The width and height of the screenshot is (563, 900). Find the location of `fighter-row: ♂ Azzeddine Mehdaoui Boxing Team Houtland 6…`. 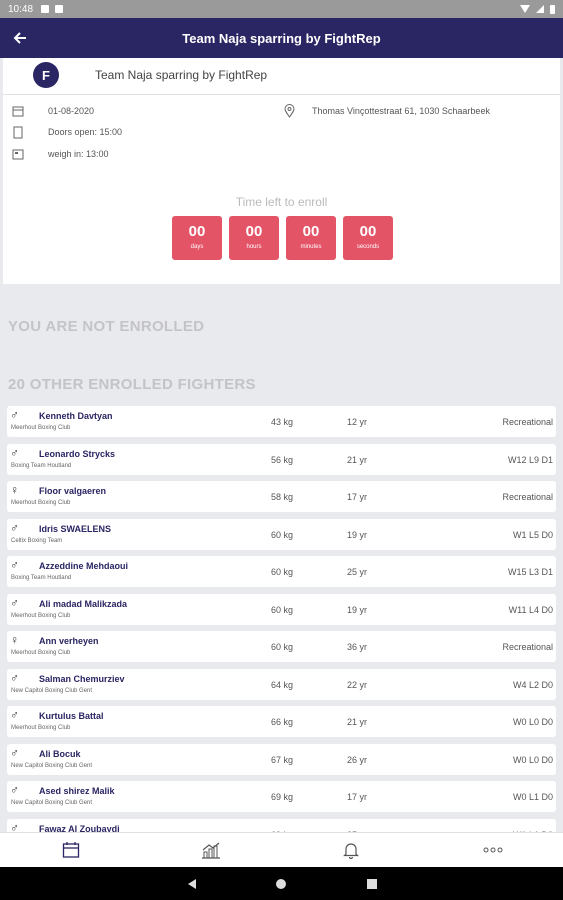

fighter-row: ♂ Azzeddine Mehdaoui Boxing Team Houtland 6… is located at coordinates (281, 571).